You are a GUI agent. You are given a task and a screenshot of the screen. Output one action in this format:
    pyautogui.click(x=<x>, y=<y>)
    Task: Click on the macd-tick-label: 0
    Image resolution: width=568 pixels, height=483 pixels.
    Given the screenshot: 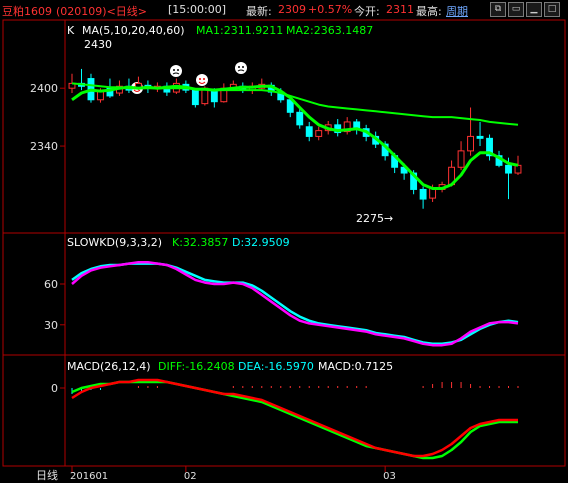 What is the action you would take?
    pyautogui.click(x=54, y=388)
    